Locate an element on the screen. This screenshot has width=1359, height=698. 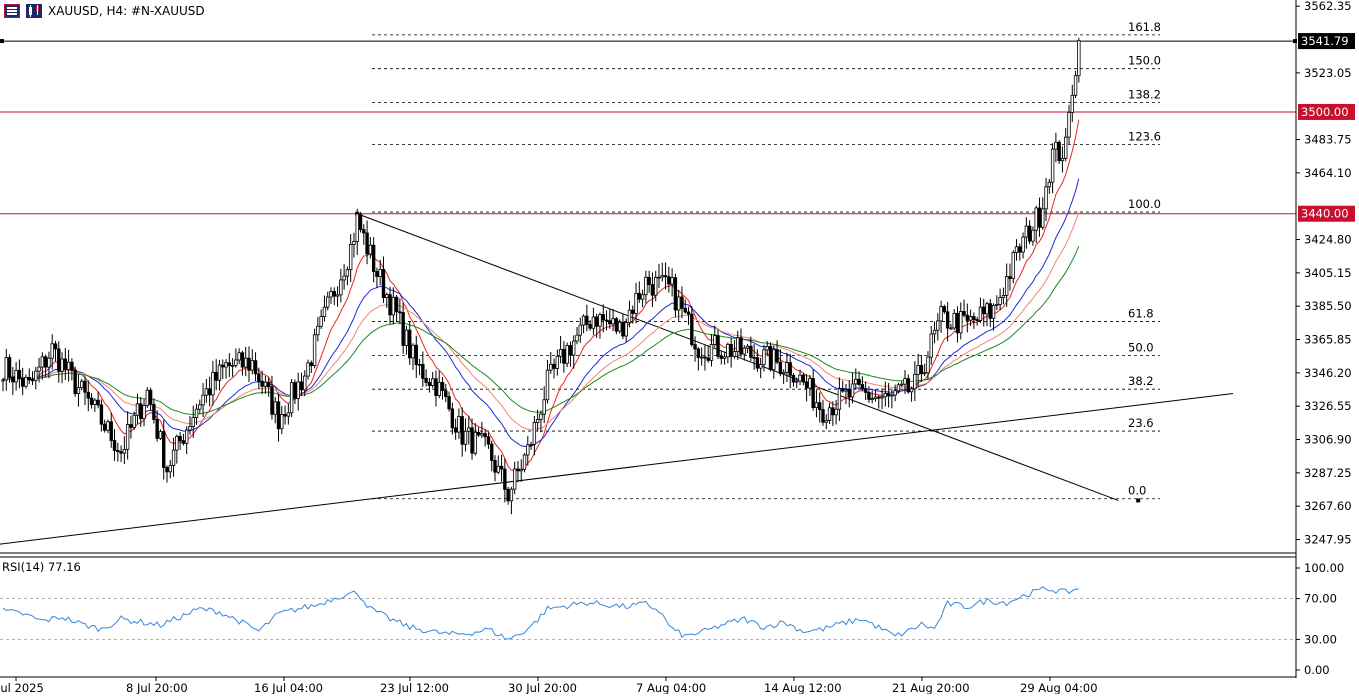
level-price-label-text: 3500.00 is located at coordinates (1325, 112).